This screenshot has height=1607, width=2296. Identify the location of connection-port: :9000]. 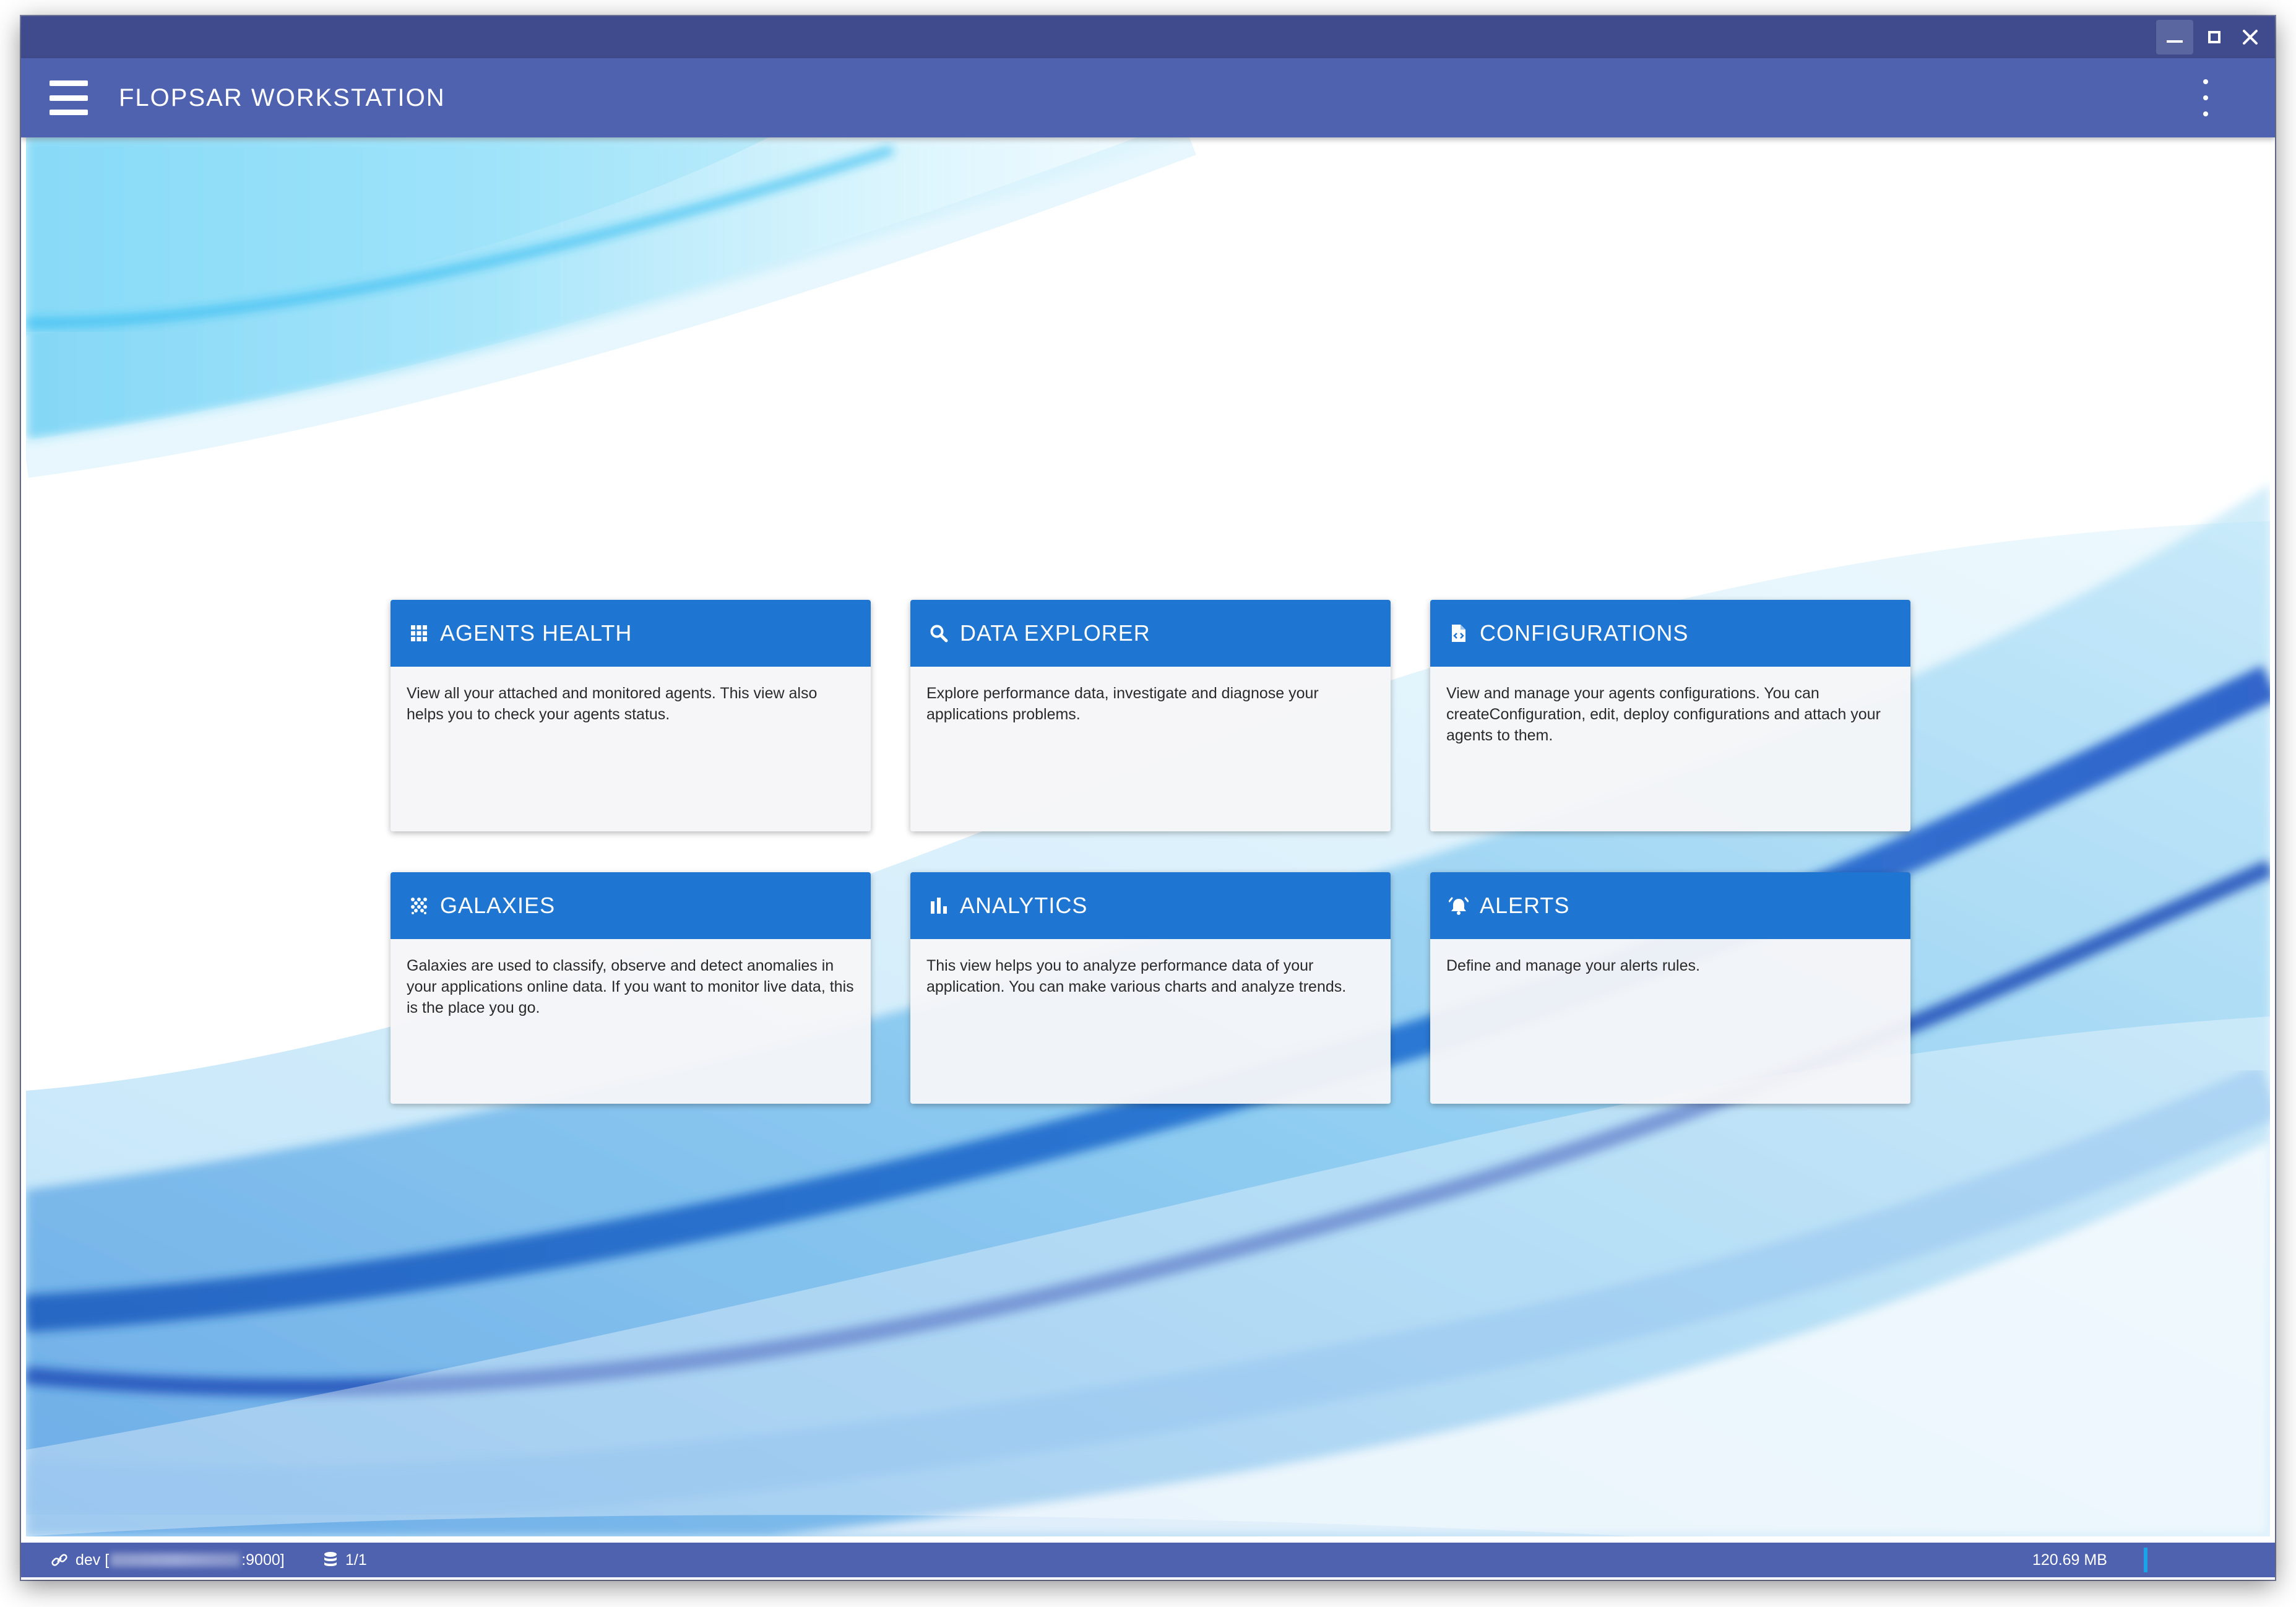
(263, 1560).